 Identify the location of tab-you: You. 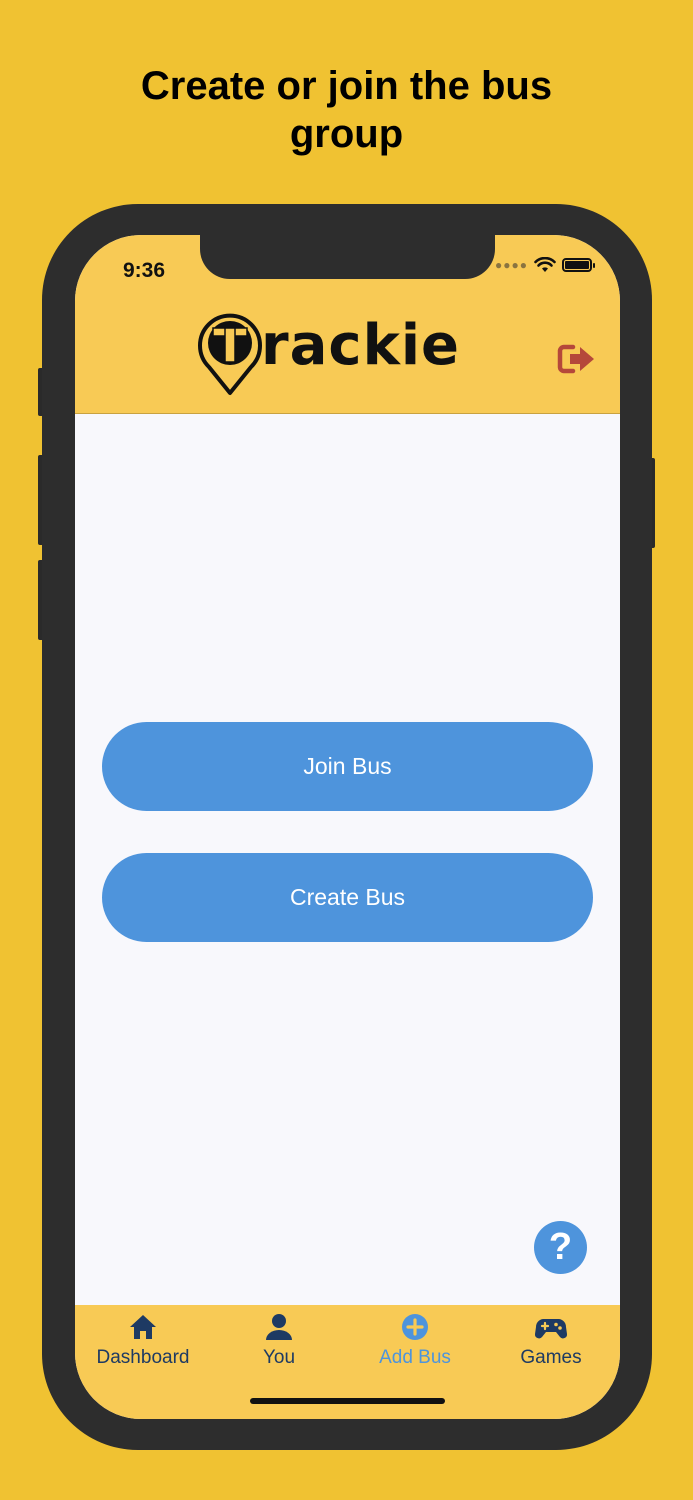
(279, 1345).